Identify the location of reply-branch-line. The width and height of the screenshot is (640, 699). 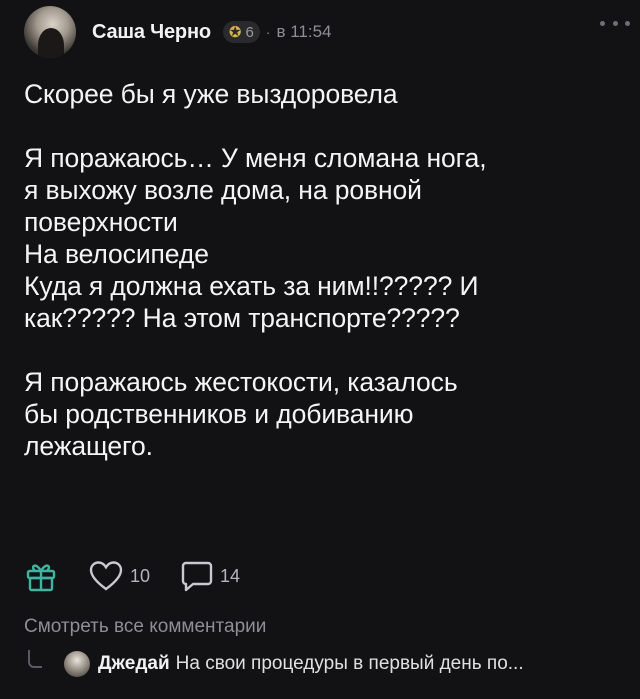
(35, 659).